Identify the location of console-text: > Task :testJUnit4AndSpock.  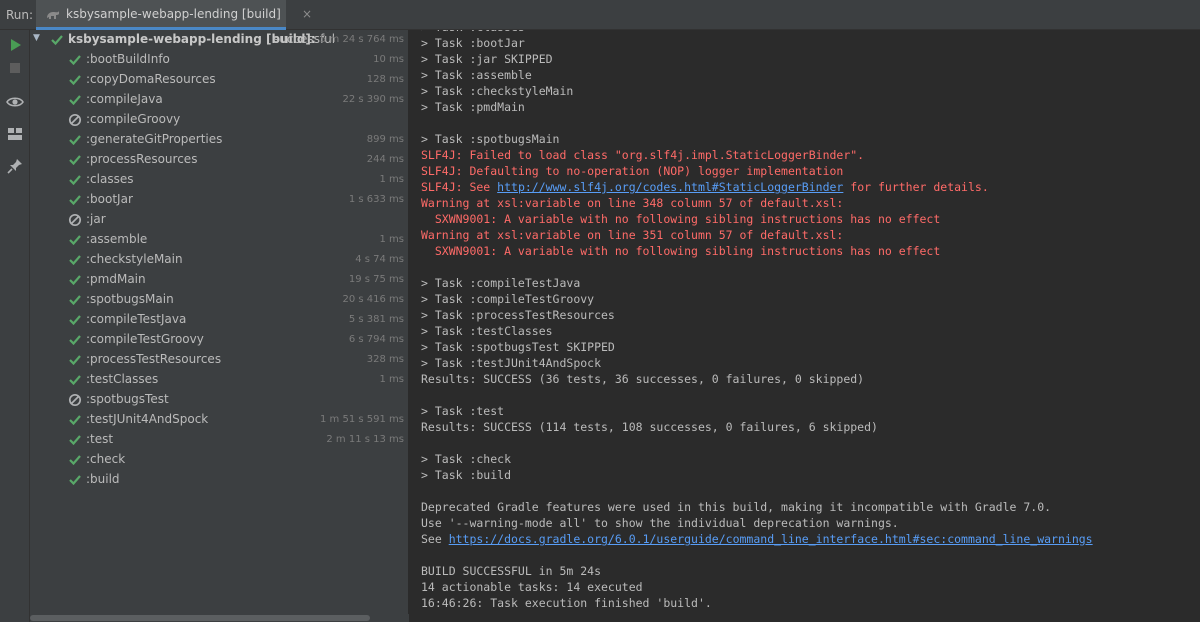
(511, 363).